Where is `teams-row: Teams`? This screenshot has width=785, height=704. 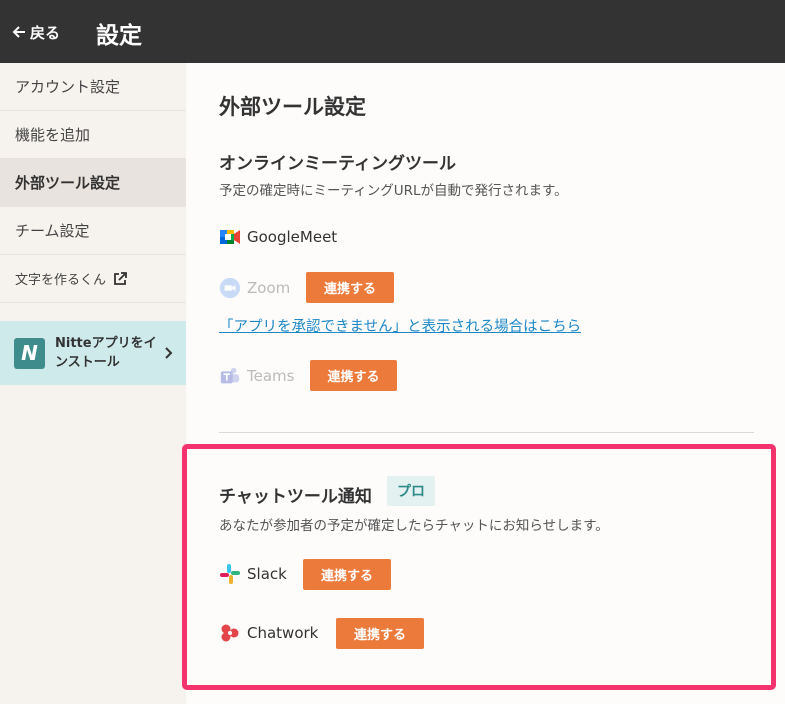 teams-row: Teams is located at coordinates (256, 376).